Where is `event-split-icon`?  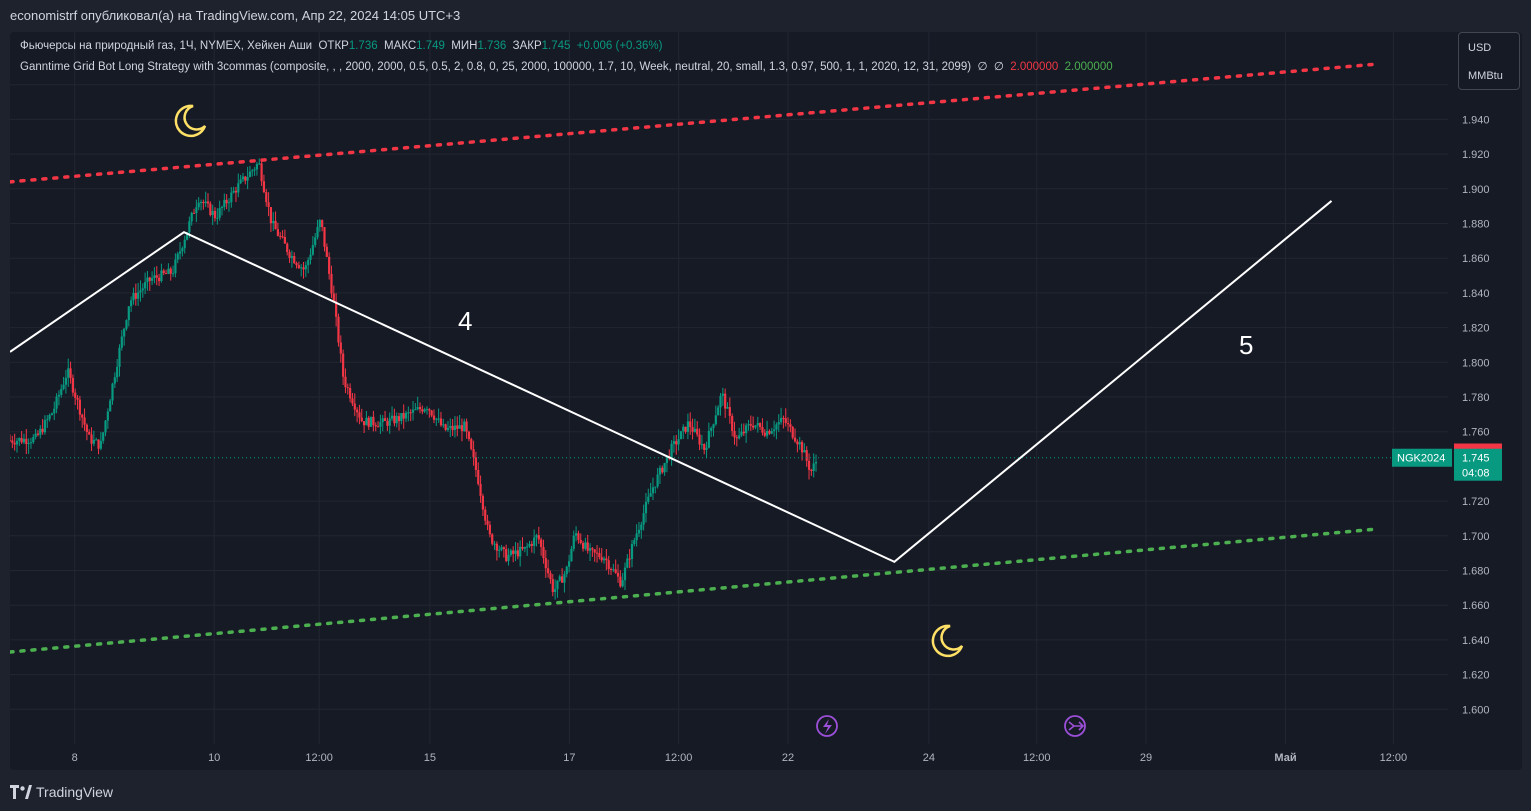
event-split-icon is located at coordinates (1075, 726).